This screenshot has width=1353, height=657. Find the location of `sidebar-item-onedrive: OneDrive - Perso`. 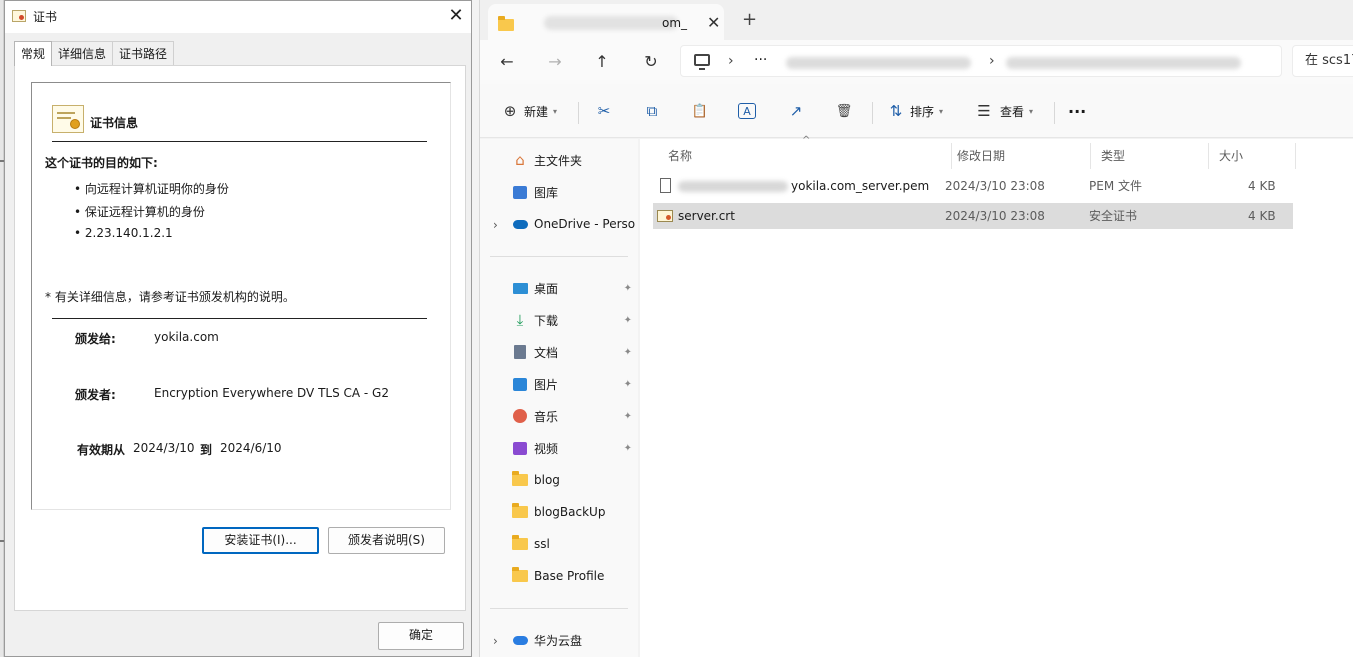

sidebar-item-onedrive: OneDrive - Perso is located at coordinates (575, 224).